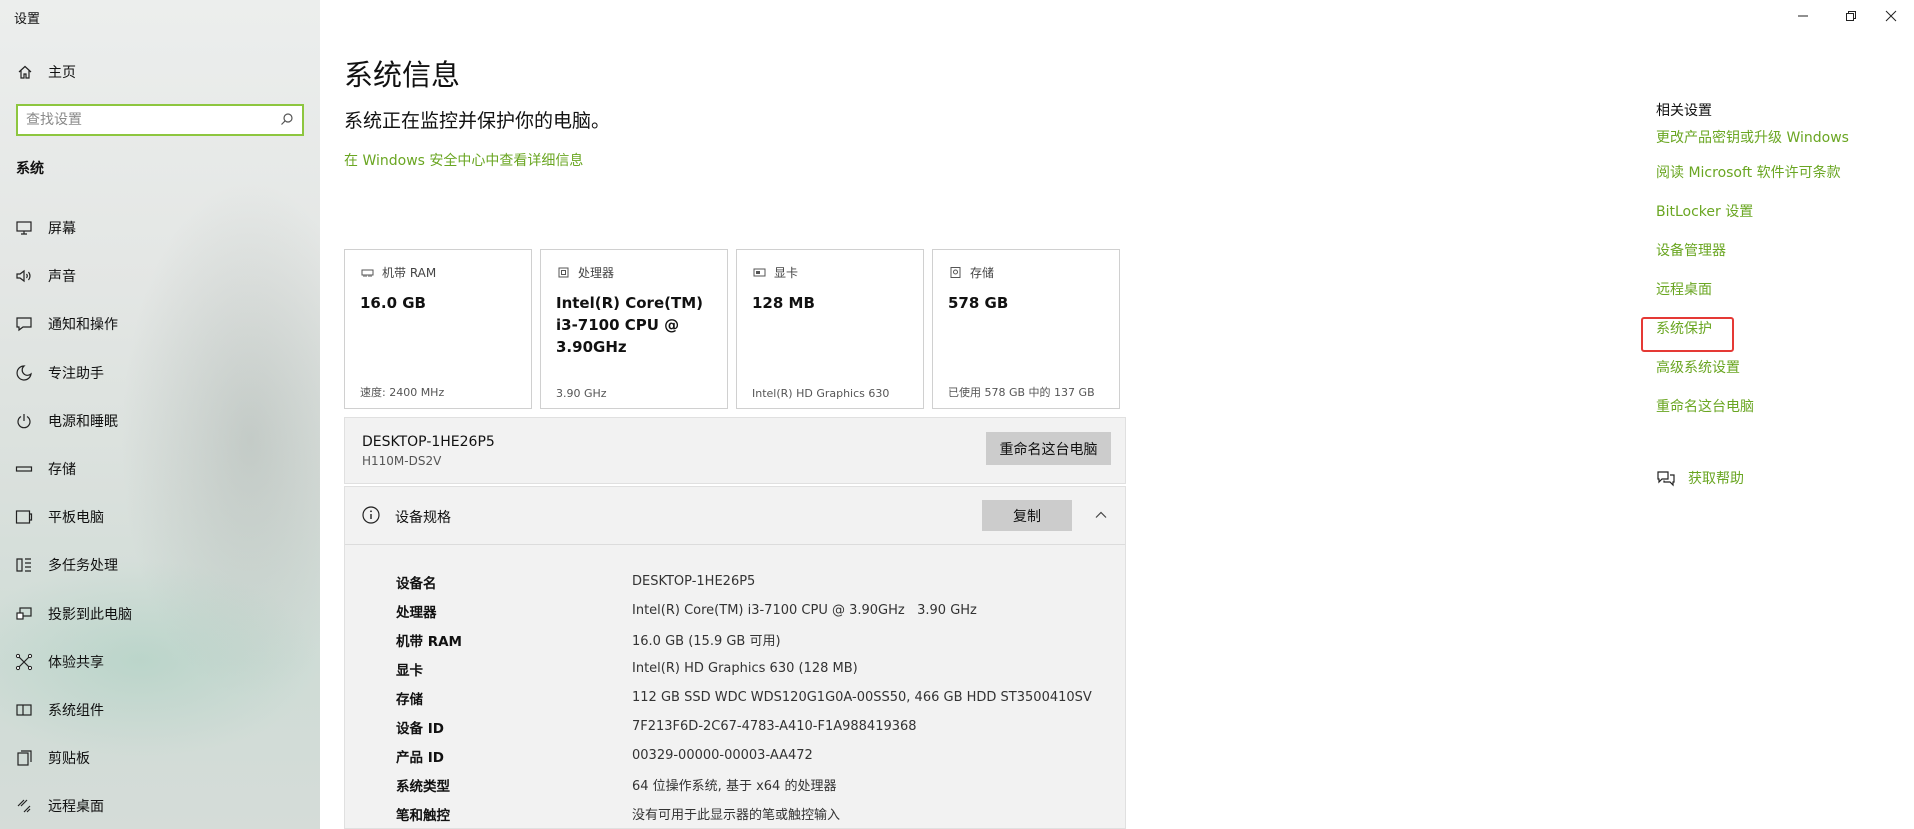 This screenshot has width=1914, height=829. I want to click on spec-row: 设备名 DESKTOP-1HE26P5, so click(744, 581).